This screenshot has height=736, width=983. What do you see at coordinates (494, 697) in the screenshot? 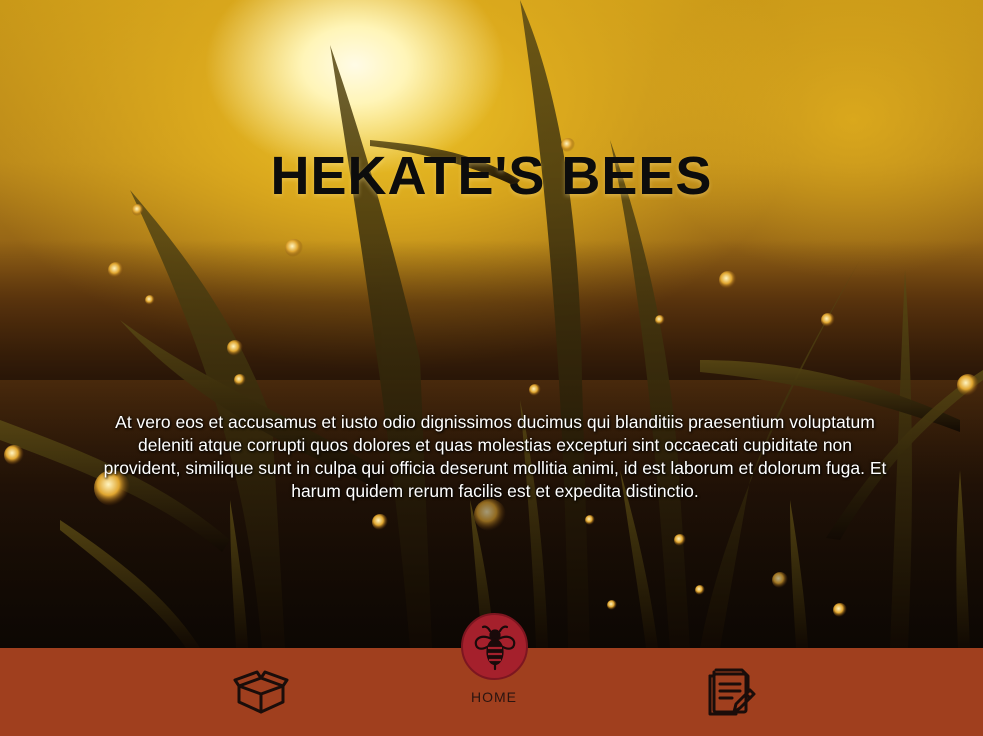
I see `home-label: HOME` at bounding box center [494, 697].